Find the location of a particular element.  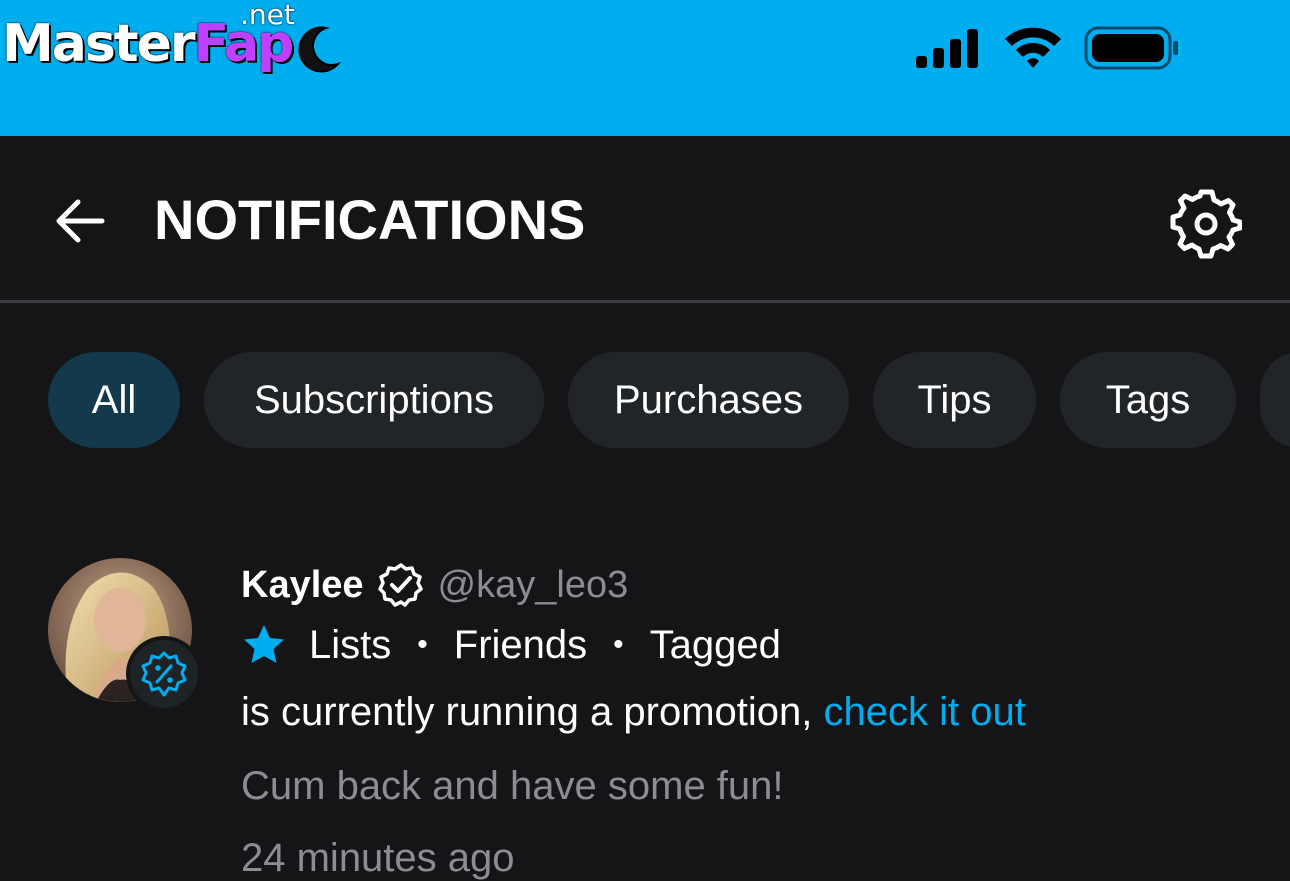

list-tag: Lists is located at coordinates (350, 645).